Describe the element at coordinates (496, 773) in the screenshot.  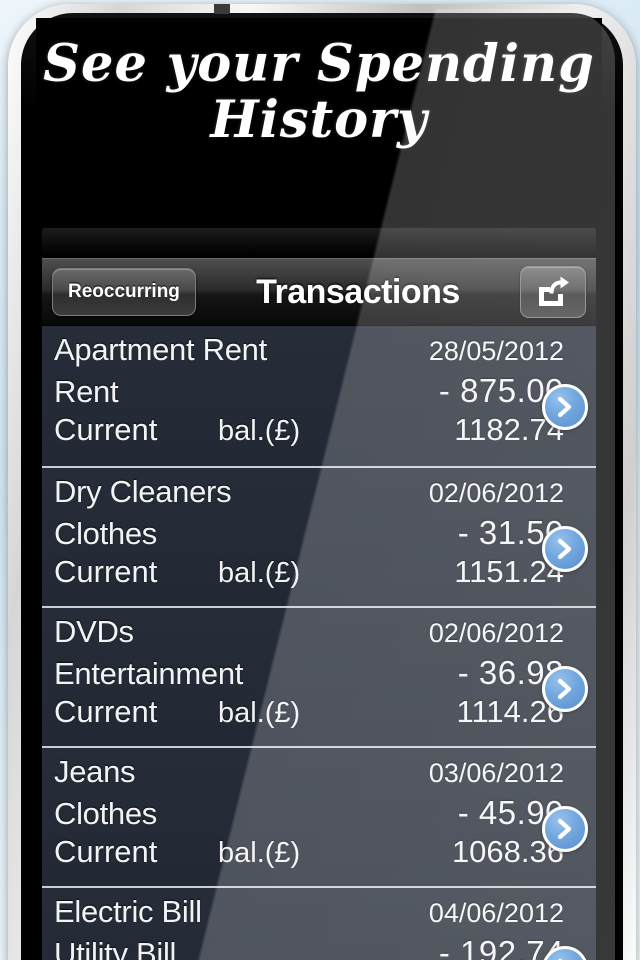
I see `transaction-date: 03/06/2012` at that location.